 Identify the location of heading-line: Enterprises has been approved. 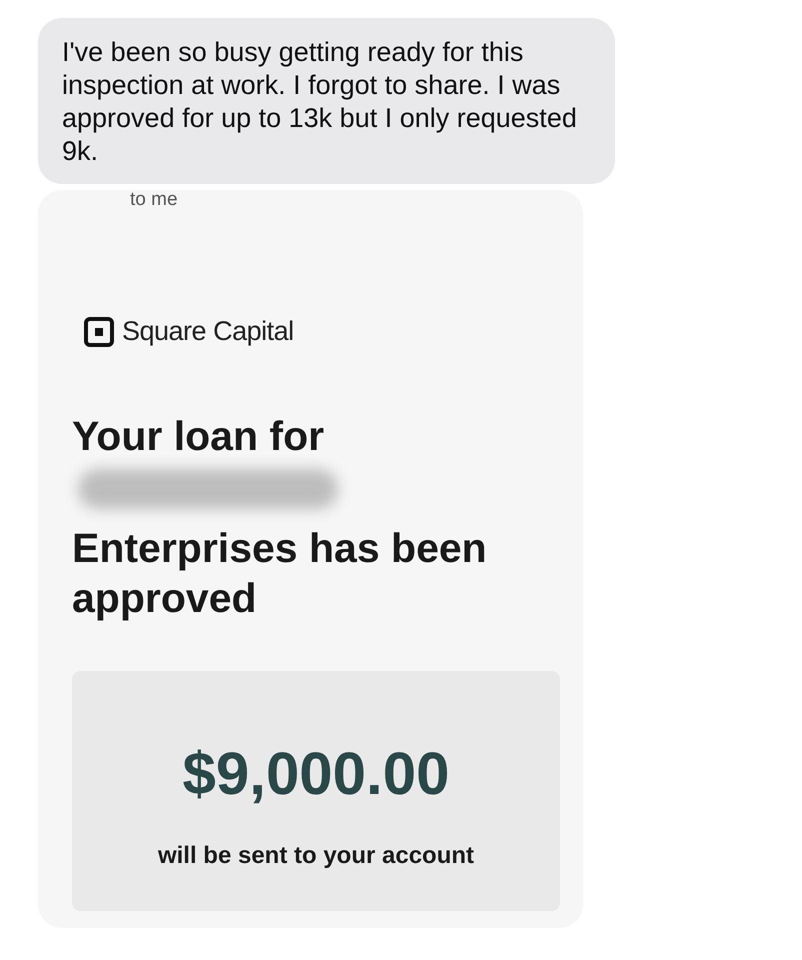
(280, 573).